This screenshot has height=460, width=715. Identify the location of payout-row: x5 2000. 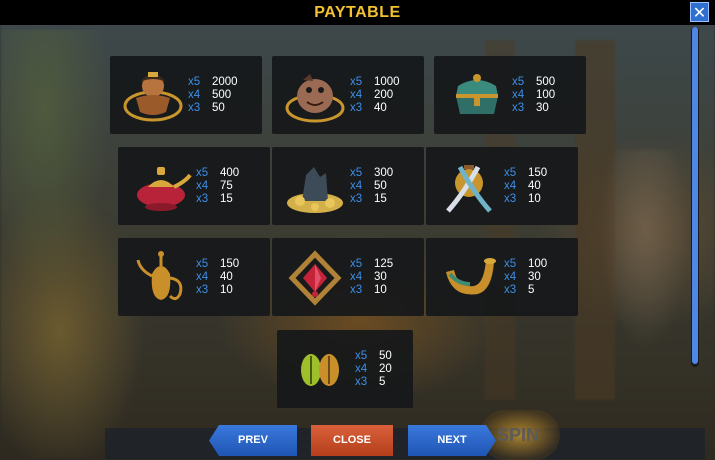
(213, 82).